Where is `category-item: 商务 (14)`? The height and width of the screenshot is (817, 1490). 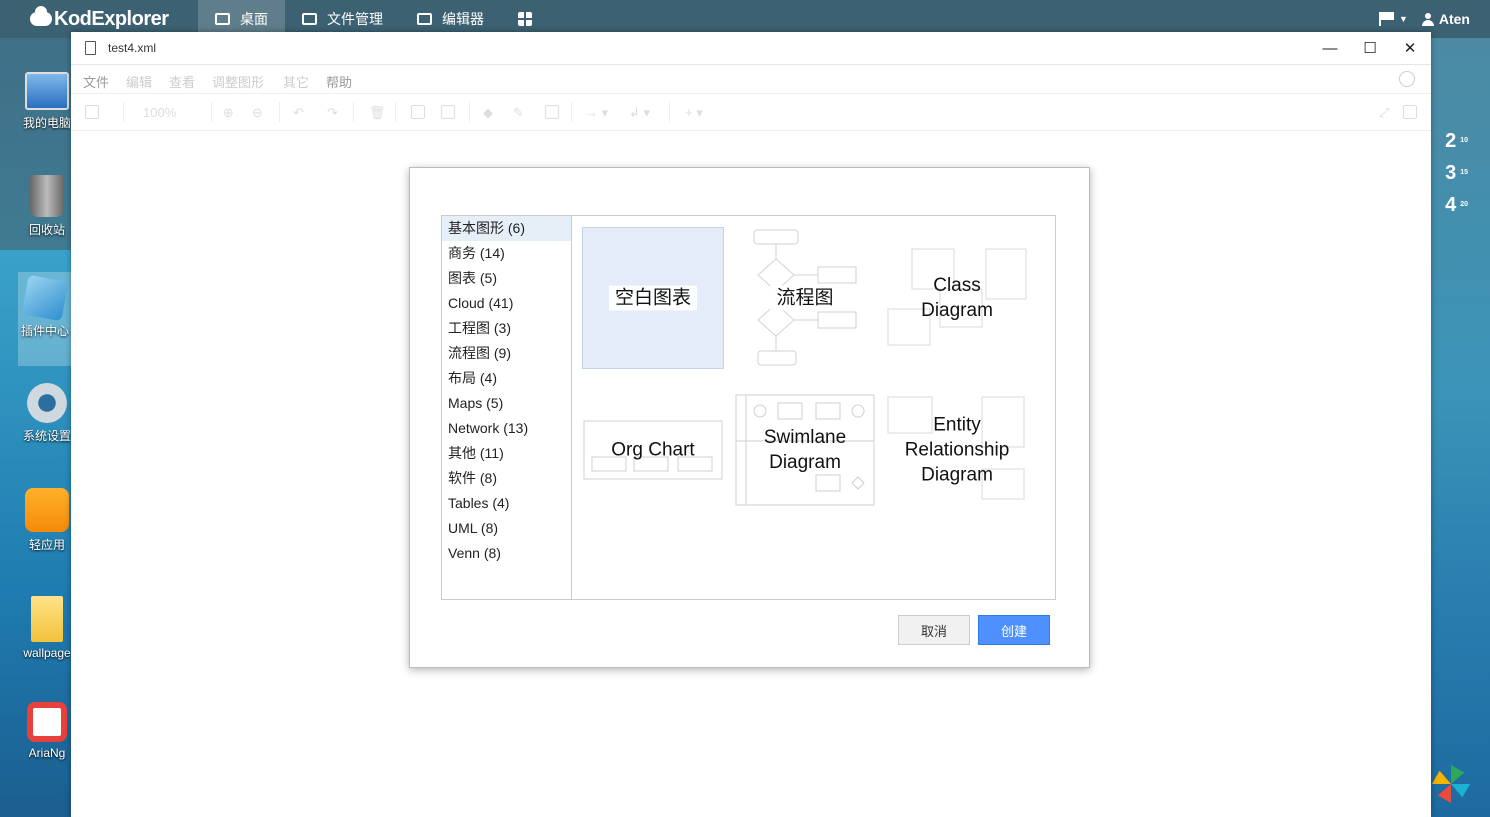 category-item: 商务 (14) is located at coordinates (506, 253).